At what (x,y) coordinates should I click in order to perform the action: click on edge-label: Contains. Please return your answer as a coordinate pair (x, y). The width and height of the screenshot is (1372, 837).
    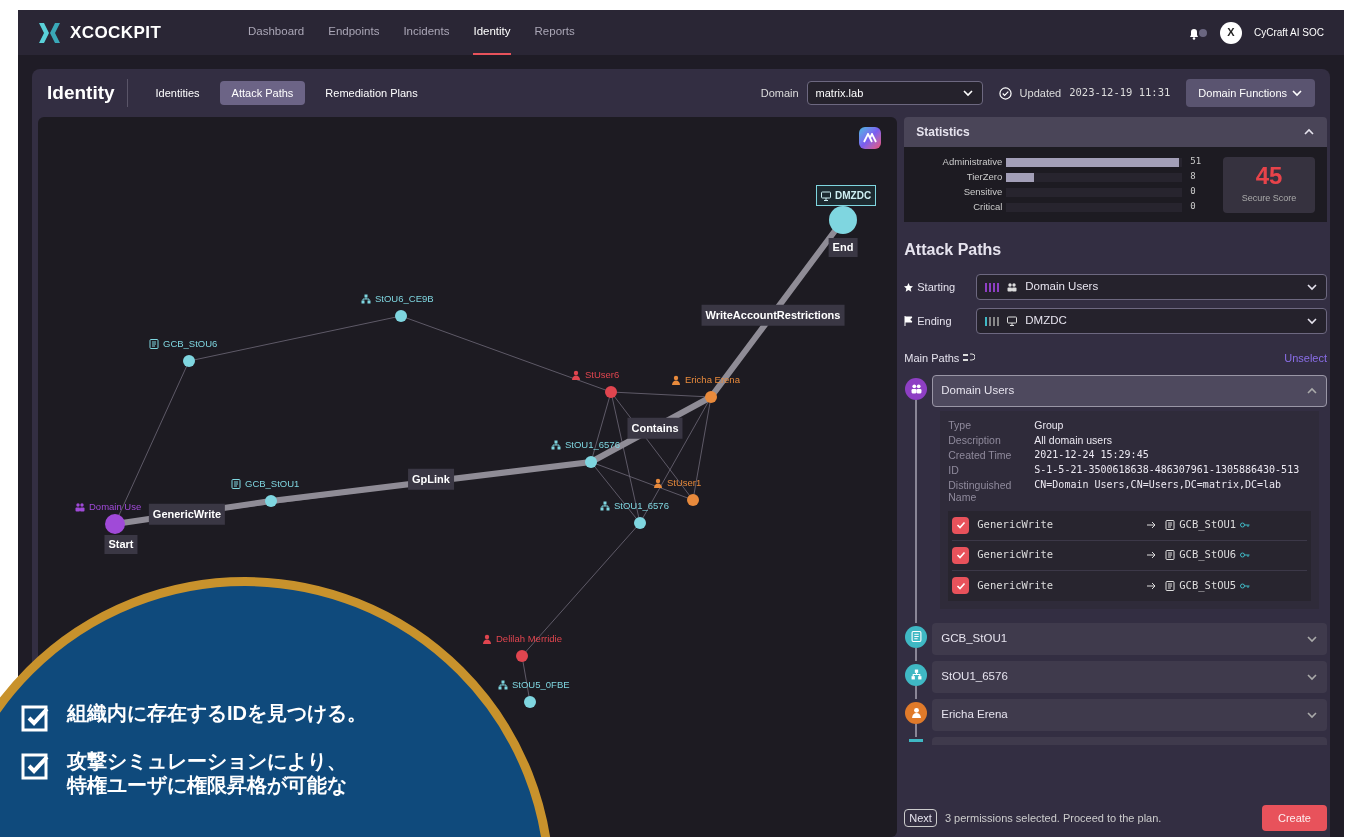
    Looking at the image, I should click on (655, 428).